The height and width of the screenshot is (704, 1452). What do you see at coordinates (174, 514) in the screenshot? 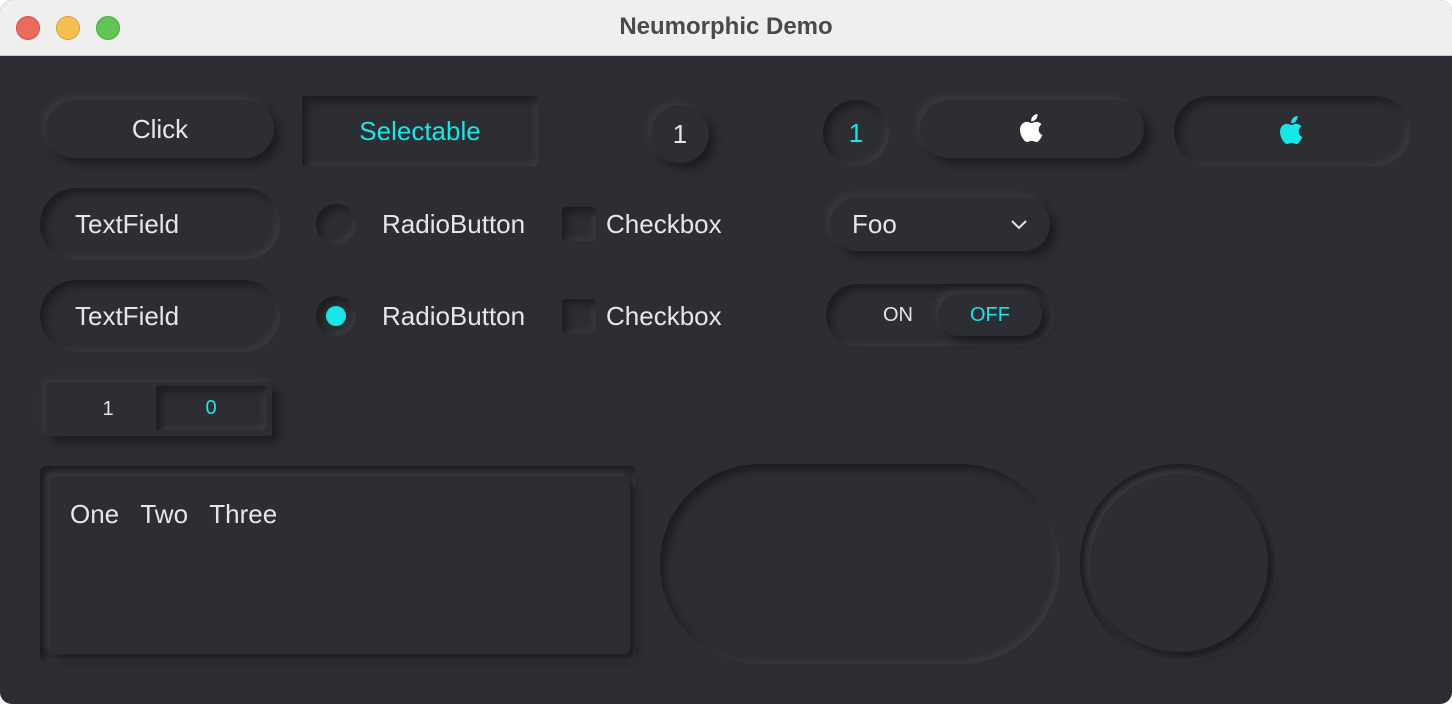
I see `text-area-content: One Two Three` at bounding box center [174, 514].